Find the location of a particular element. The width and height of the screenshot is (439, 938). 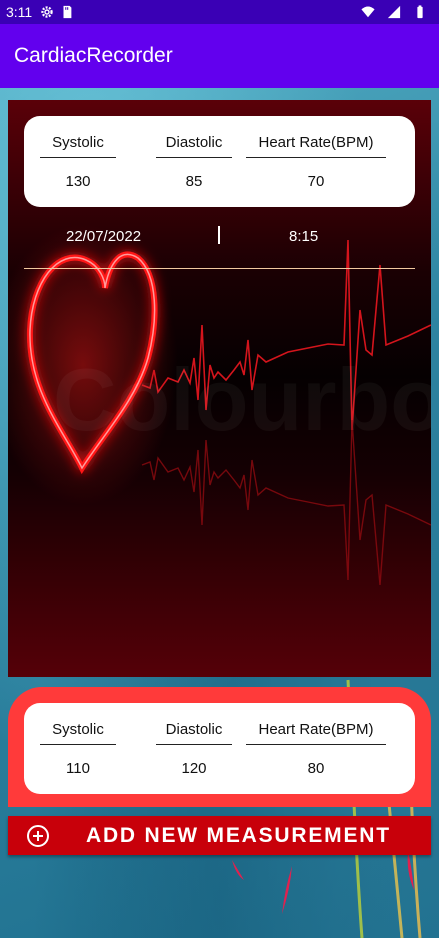

sd-card-icon is located at coordinates (67, 12).